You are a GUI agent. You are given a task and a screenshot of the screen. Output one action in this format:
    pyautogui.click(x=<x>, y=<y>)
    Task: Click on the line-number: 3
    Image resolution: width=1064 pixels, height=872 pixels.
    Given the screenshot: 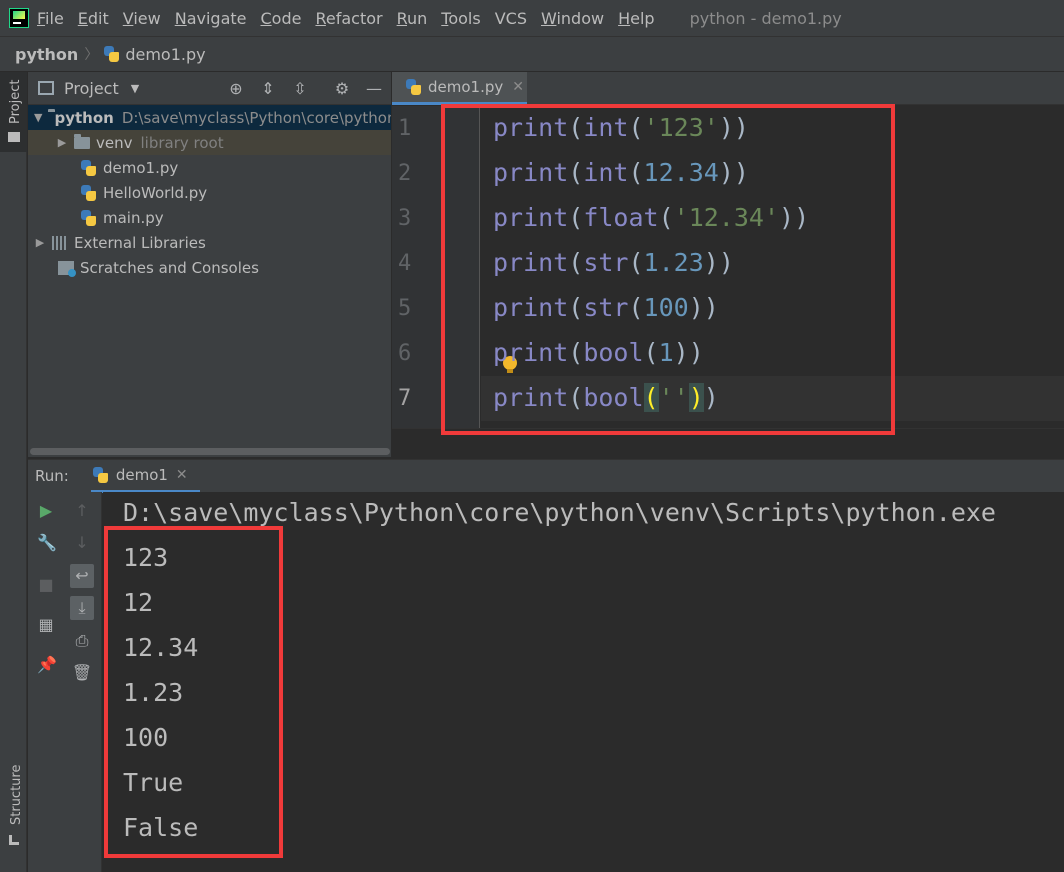 What is the action you would take?
    pyautogui.click(x=405, y=218)
    